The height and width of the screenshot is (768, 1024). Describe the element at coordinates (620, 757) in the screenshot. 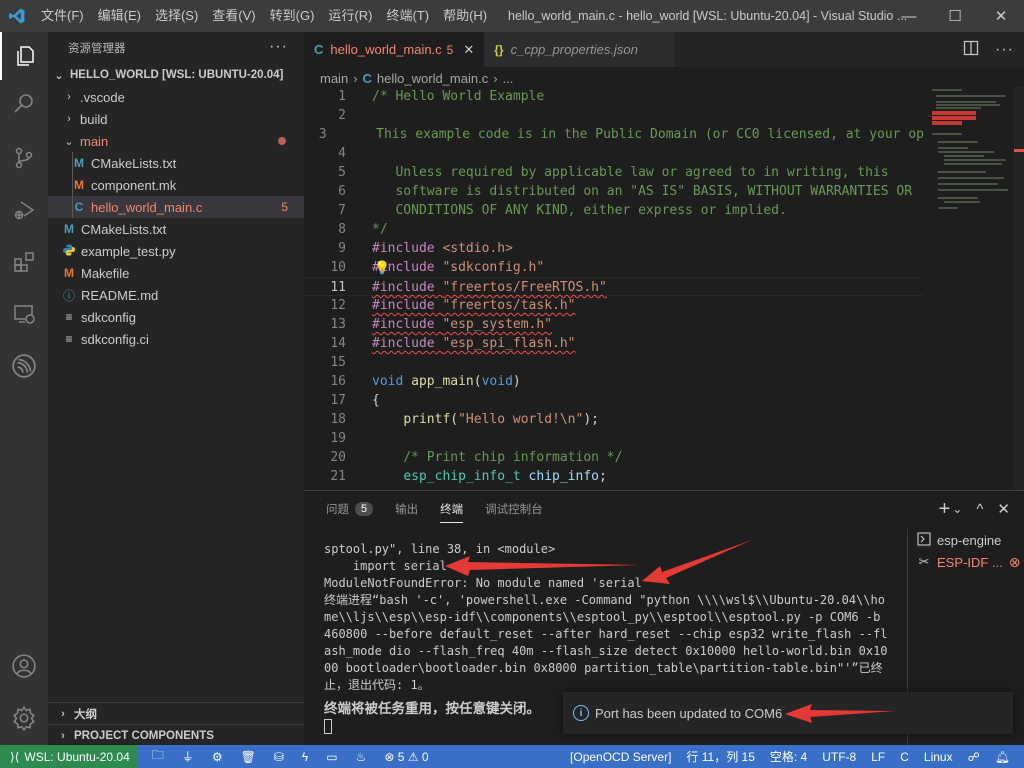

I see `openocd-server: [OpenOCD Server]` at that location.